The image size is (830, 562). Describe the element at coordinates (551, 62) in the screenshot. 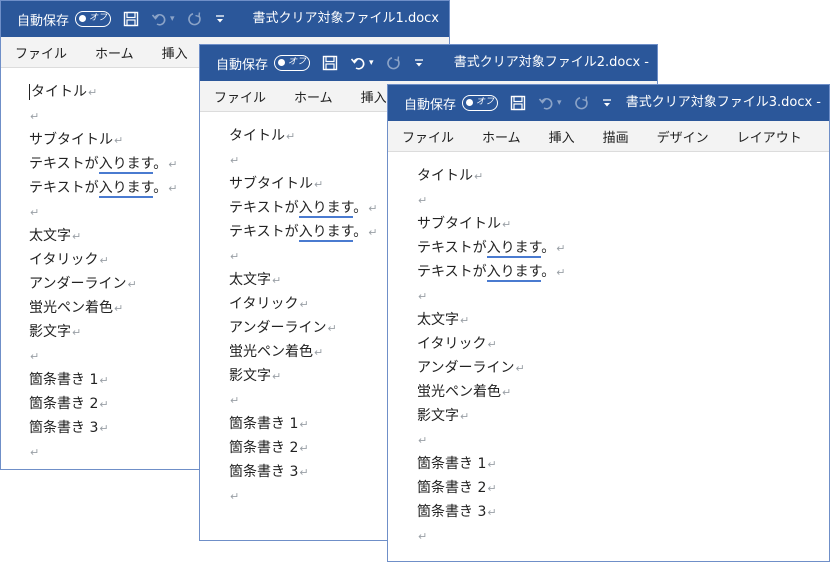

I see `document-title: 書式クリア対象ファイル2.docx -` at that location.